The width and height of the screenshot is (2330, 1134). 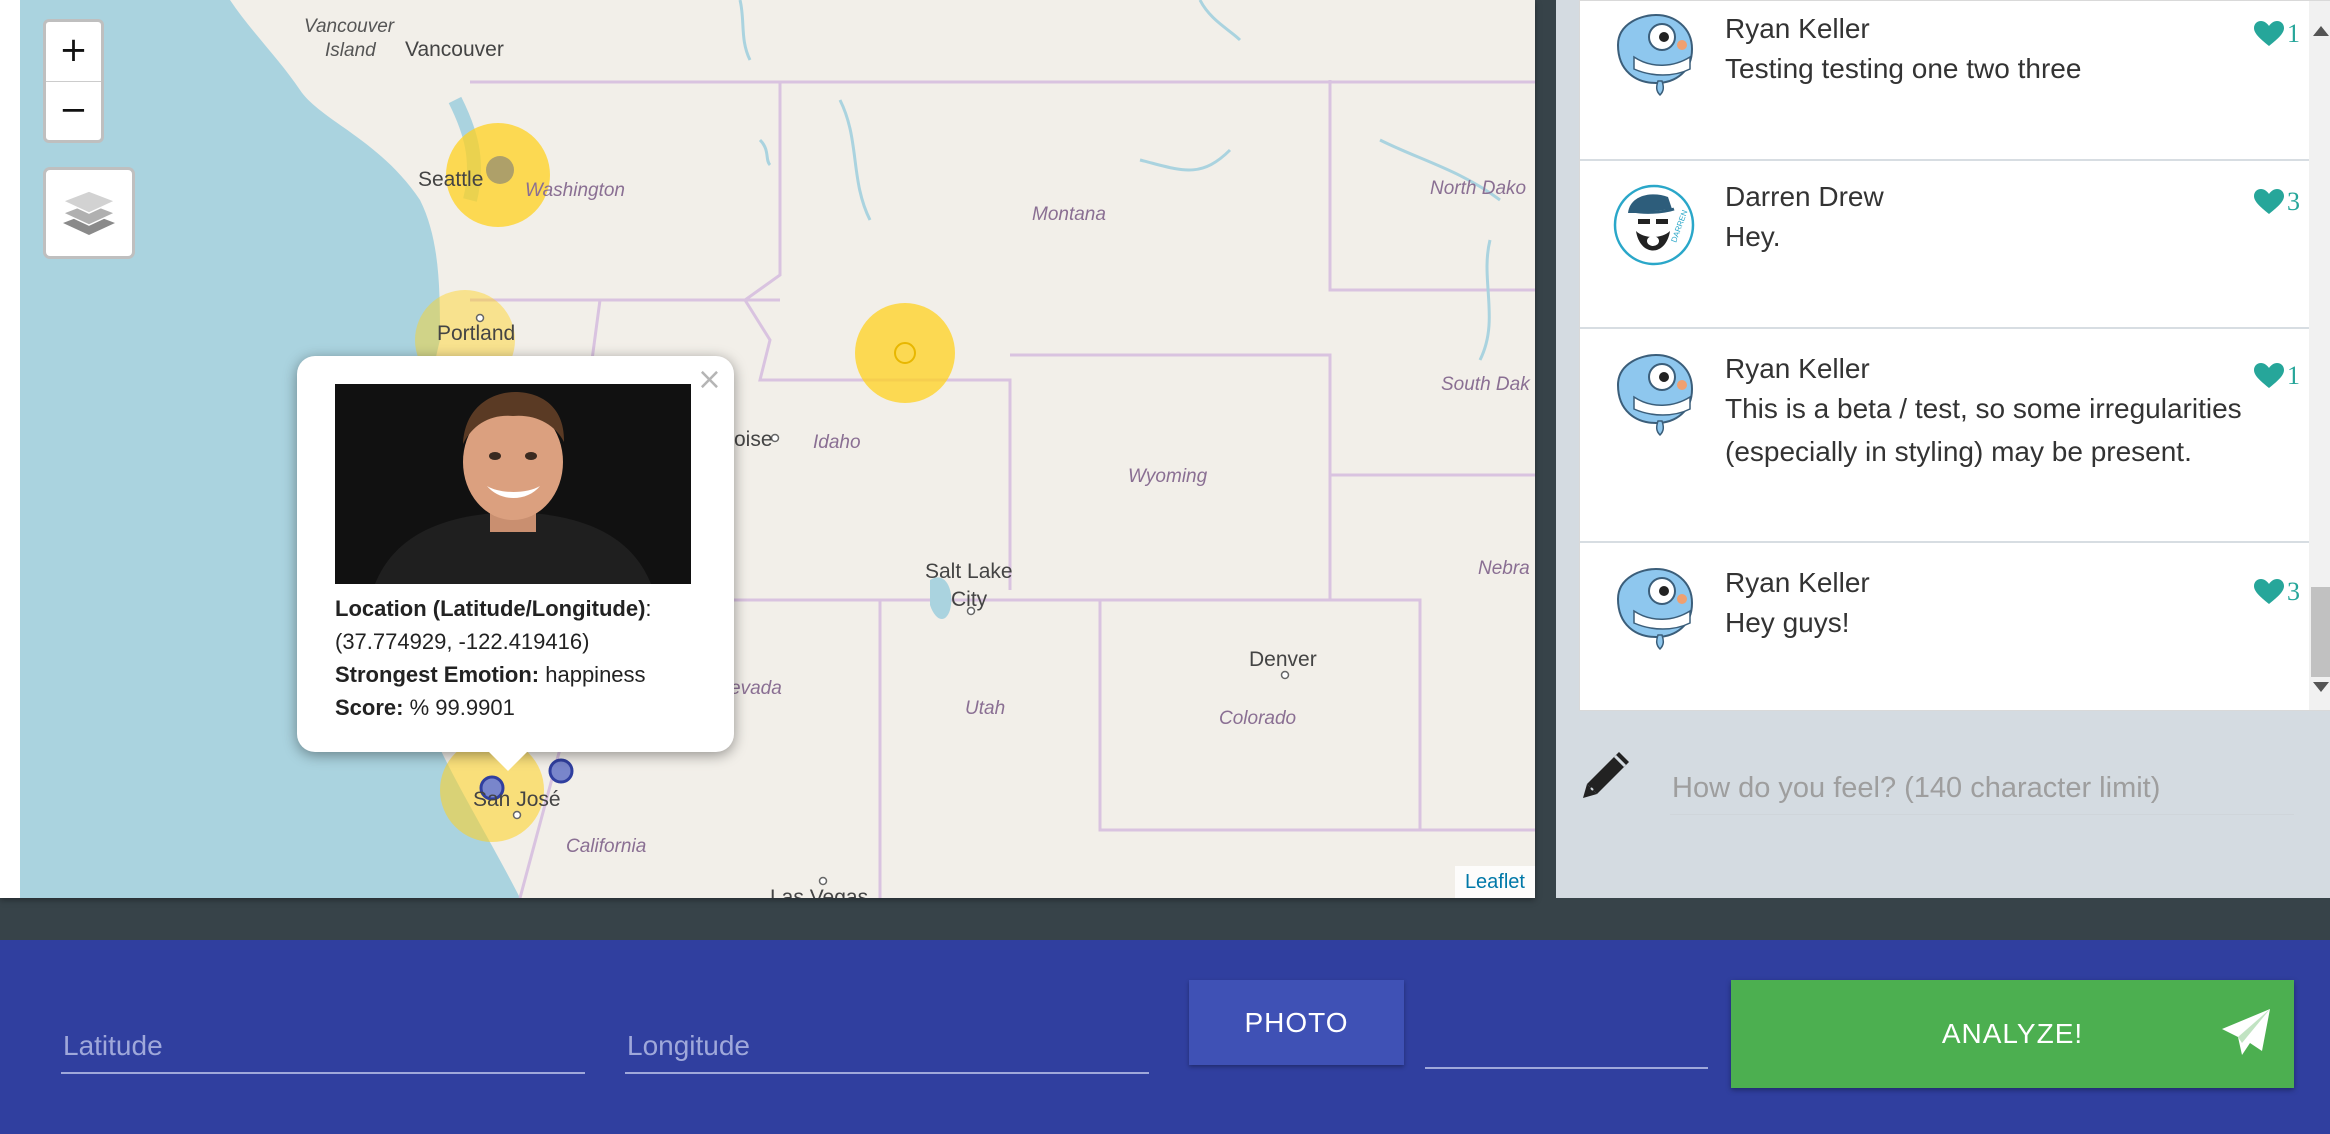 I want to click on map-label-idaho: Idaho, so click(x=837, y=442).